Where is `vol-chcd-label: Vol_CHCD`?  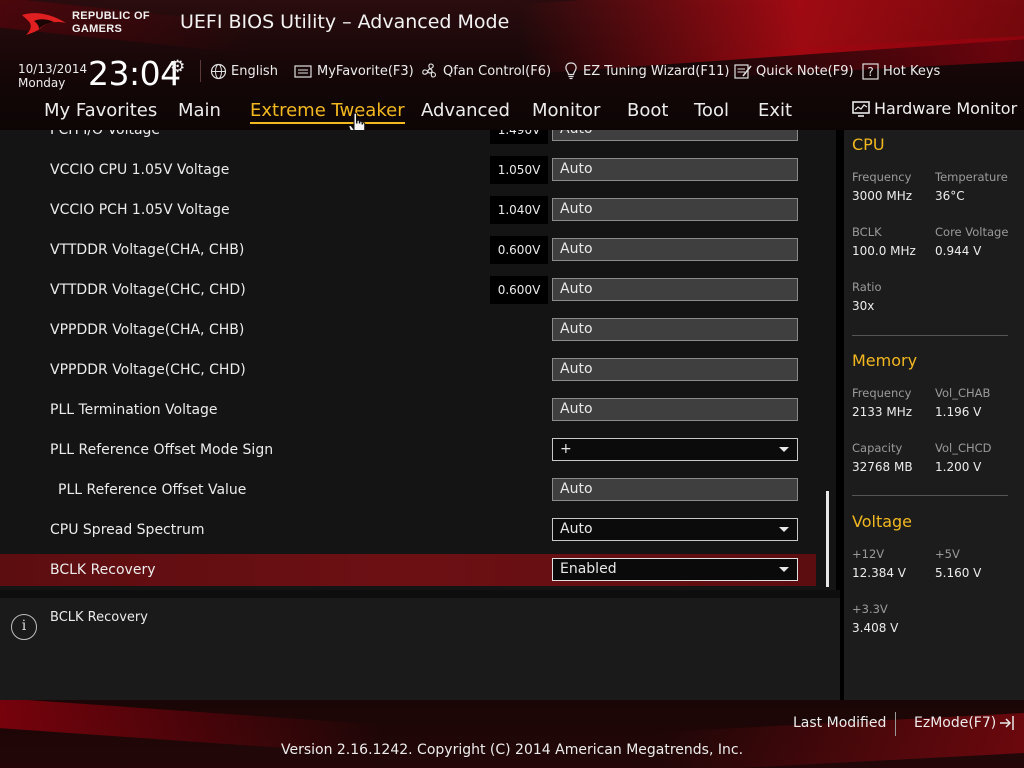 vol-chcd-label: Vol_CHCD is located at coordinates (963, 448).